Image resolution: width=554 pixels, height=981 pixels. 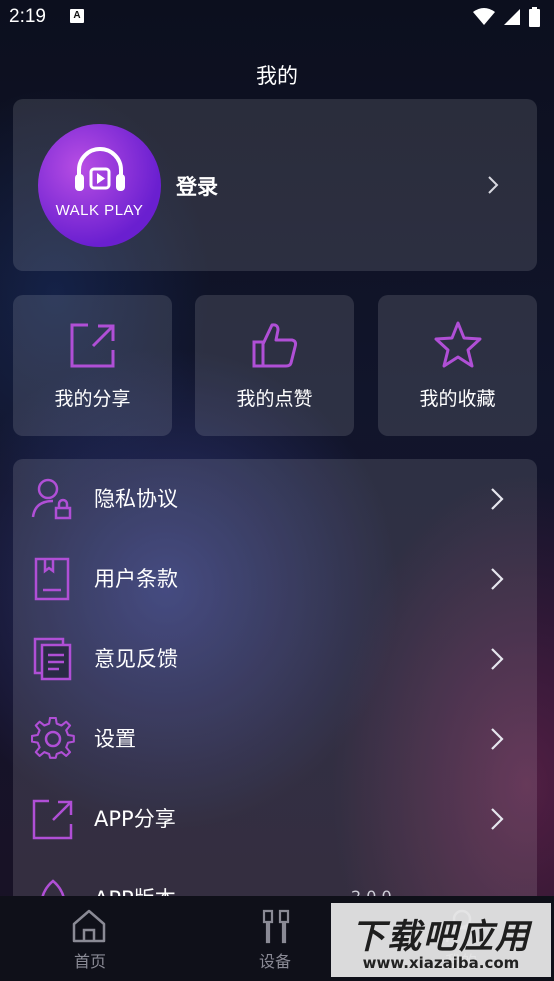 What do you see at coordinates (274, 399) in the screenshot?
I see `quick-action-label: 我的点赞` at bounding box center [274, 399].